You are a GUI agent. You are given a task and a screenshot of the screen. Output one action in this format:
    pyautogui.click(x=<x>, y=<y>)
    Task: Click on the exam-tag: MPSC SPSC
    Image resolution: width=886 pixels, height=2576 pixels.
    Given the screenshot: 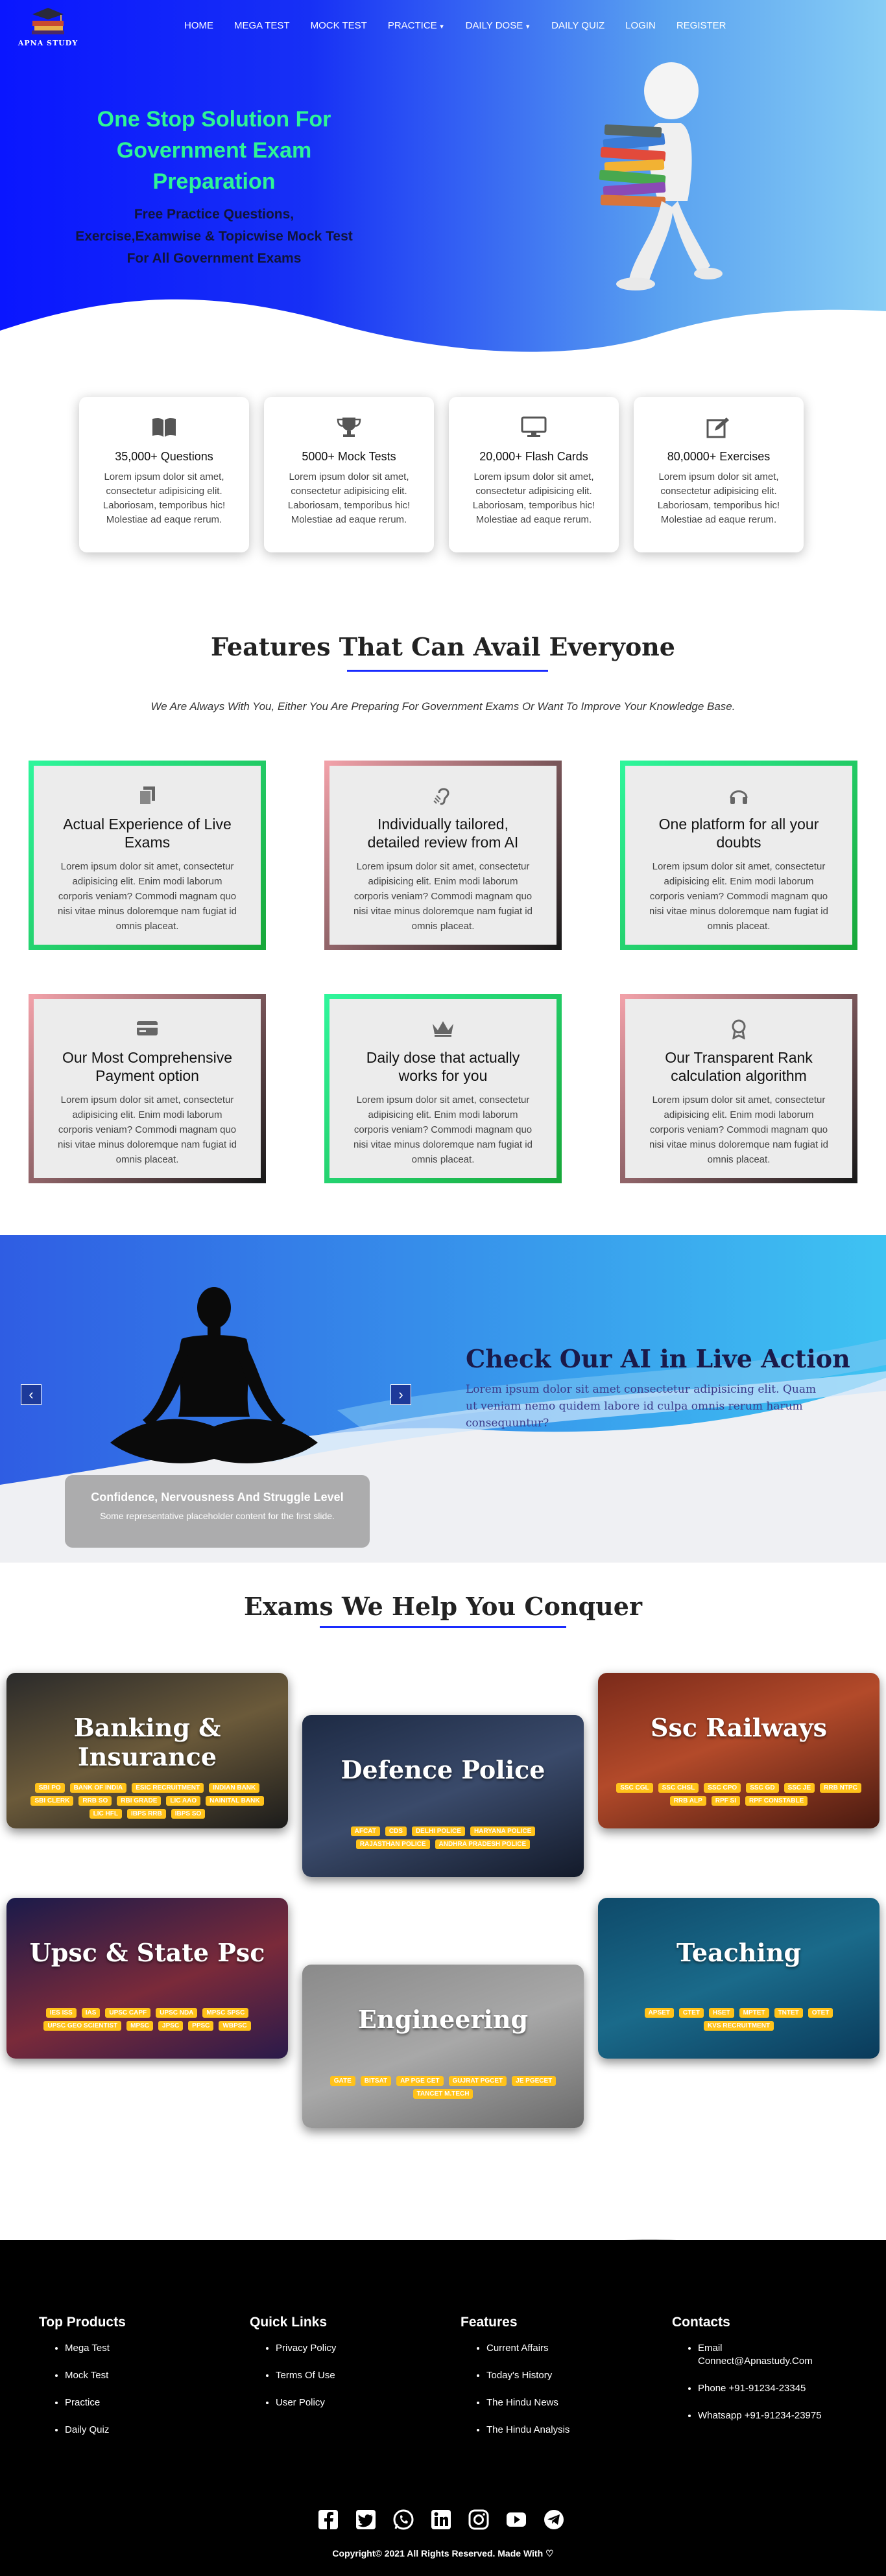 What is the action you would take?
    pyautogui.click(x=225, y=2013)
    